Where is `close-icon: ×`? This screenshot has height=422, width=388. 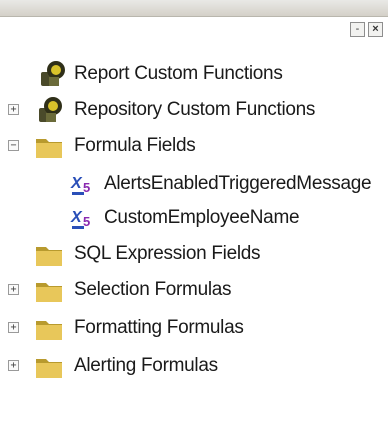
close-icon: × is located at coordinates (375, 29).